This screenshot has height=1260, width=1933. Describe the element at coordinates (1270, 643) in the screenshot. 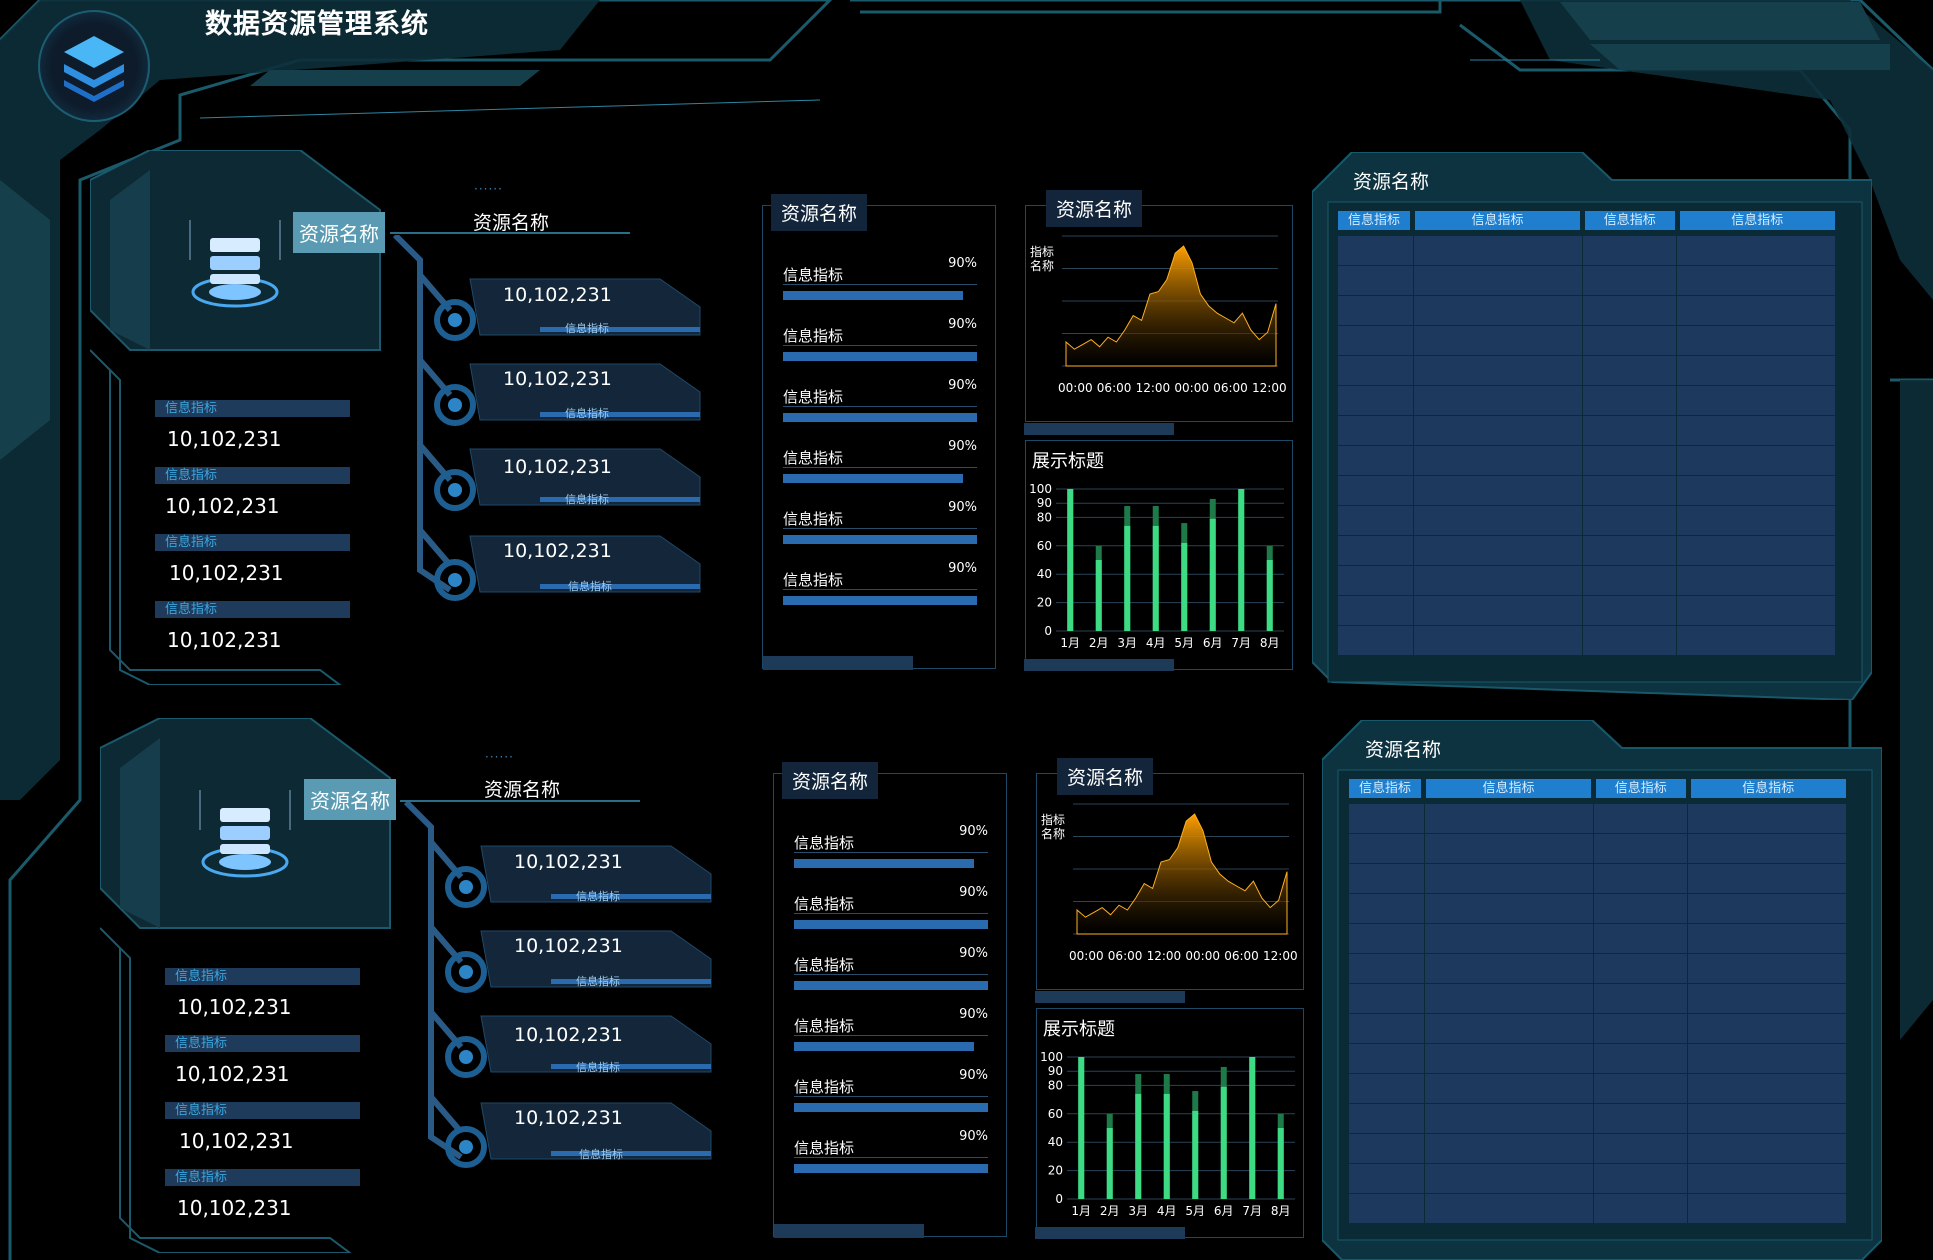

I see `x-tick-label: 8月` at that location.